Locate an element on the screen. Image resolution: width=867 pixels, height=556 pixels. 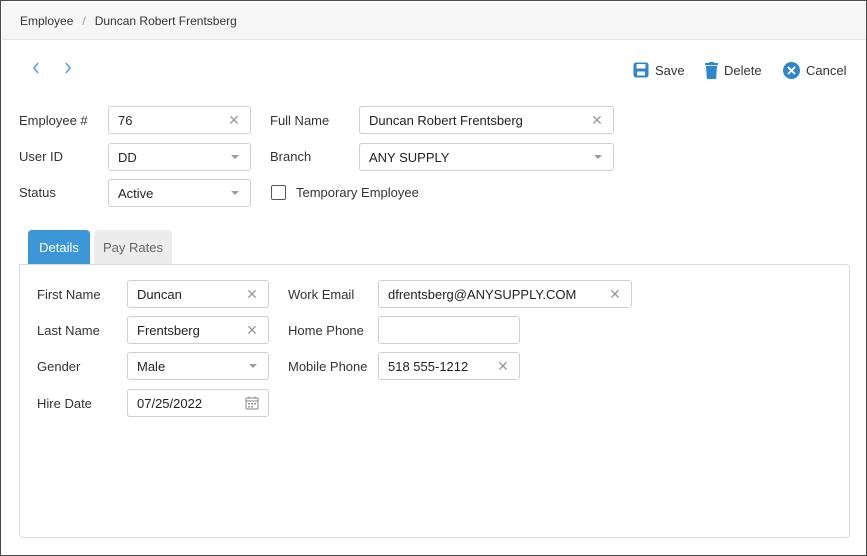
last-name-field: Frentsberg ✕ is located at coordinates (198, 330).